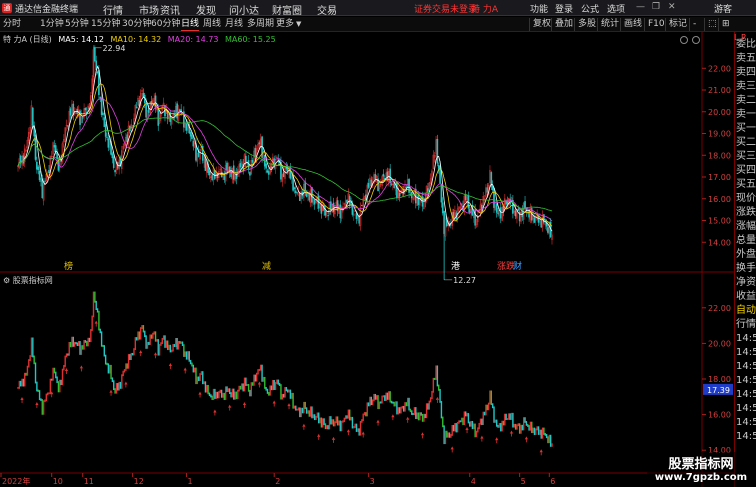  What do you see at coordinates (585, 24) in the screenshot?
I see `tool-duogu: 多股` at bounding box center [585, 24].